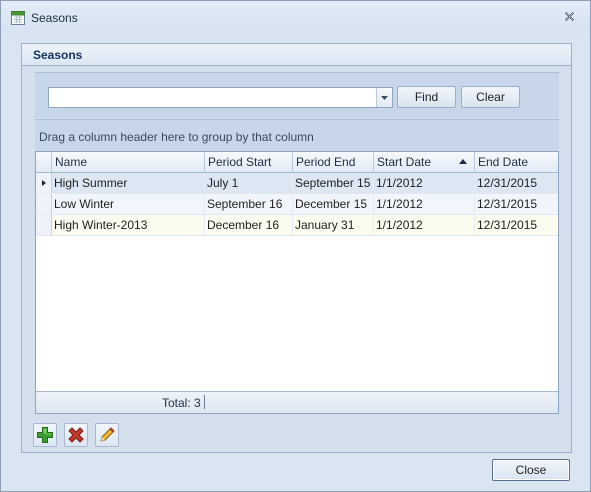 The height and width of the screenshot is (492, 591). Describe the element at coordinates (333, 204) in the screenshot. I see `cell-period-end: December 15` at that location.